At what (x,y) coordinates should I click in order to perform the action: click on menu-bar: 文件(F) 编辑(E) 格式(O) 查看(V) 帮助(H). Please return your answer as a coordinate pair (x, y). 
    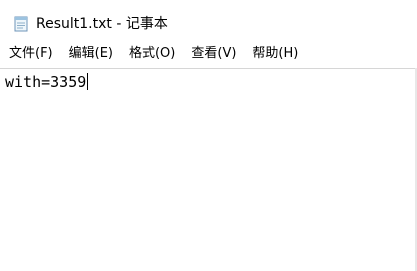
    Looking at the image, I should click on (208, 54).